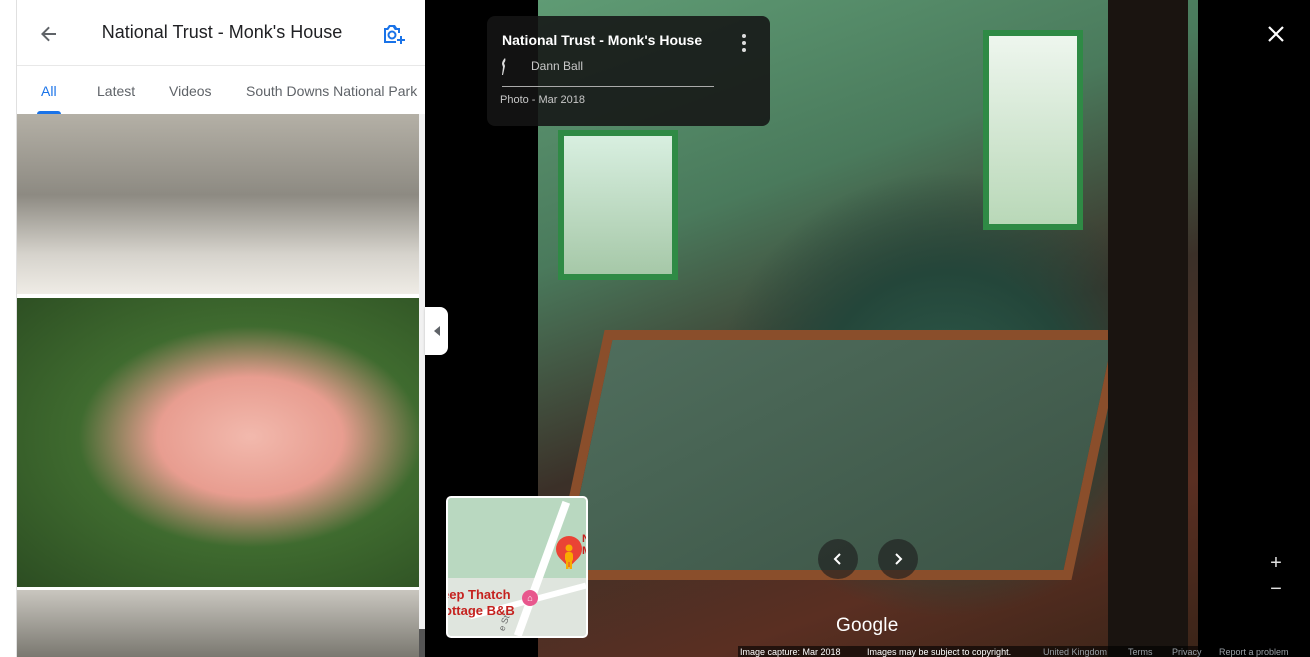 The image size is (1310, 657). Describe the element at coordinates (867, 625) in the screenshot. I see `google-logo: Google` at that location.